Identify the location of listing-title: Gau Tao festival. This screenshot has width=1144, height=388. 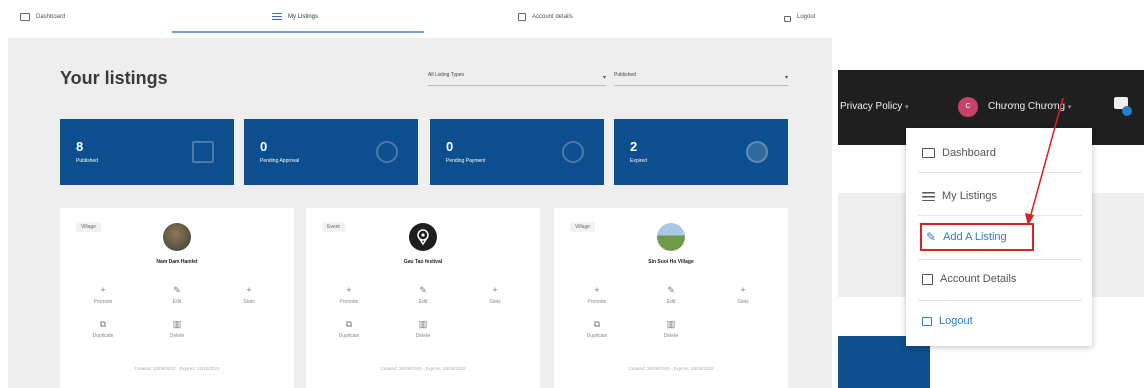
(423, 262).